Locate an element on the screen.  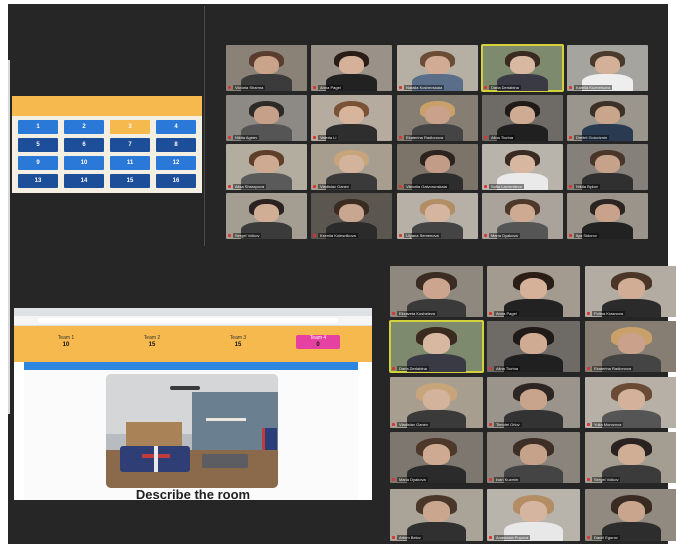
board-key: 14 is located at coordinates (84, 181).